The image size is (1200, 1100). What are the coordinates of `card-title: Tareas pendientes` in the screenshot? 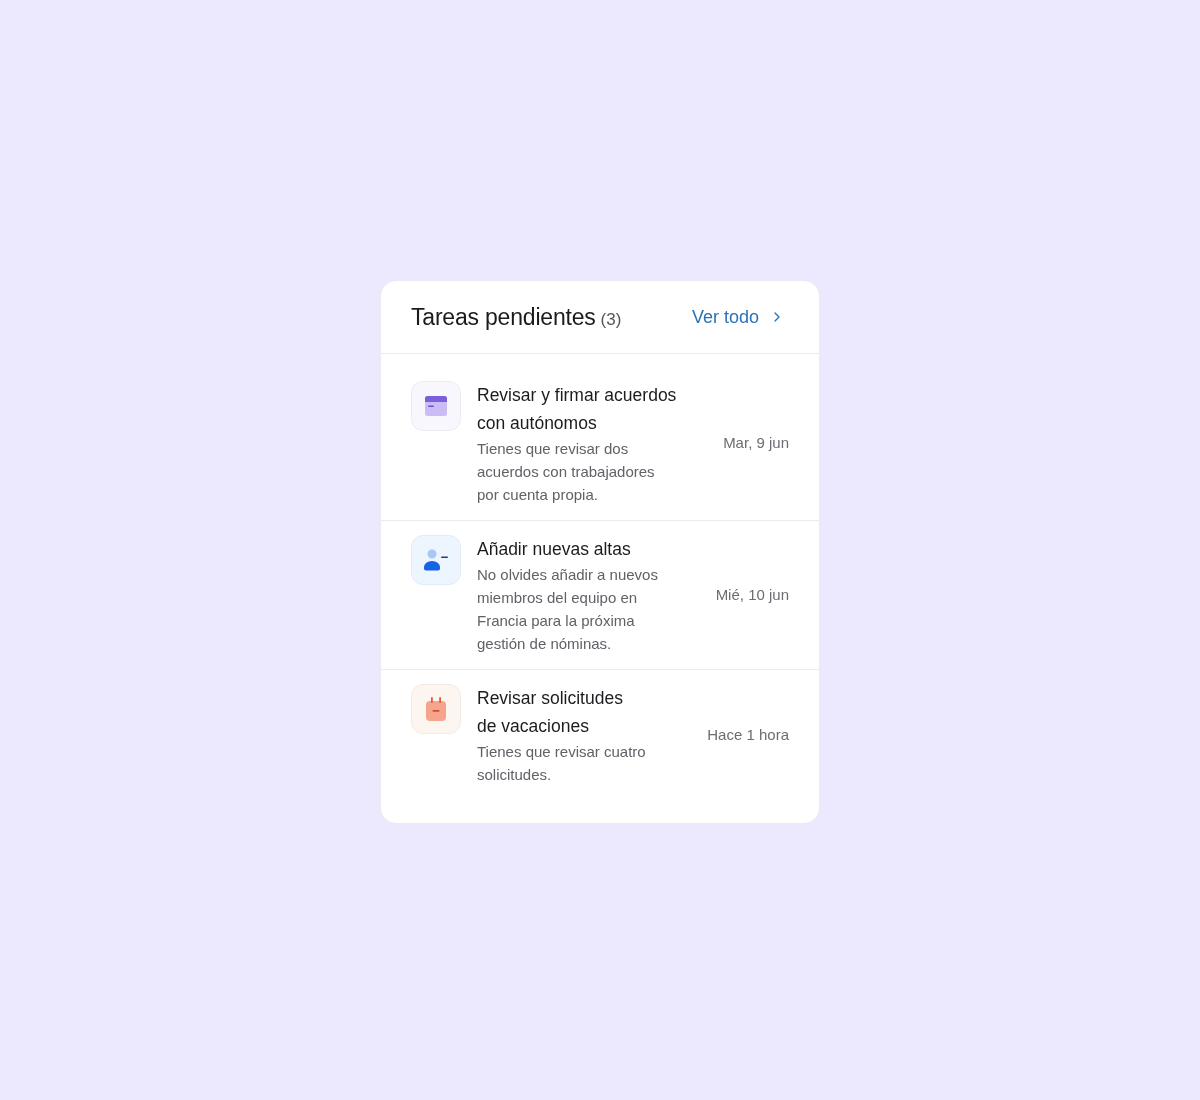 It's located at (503, 317).